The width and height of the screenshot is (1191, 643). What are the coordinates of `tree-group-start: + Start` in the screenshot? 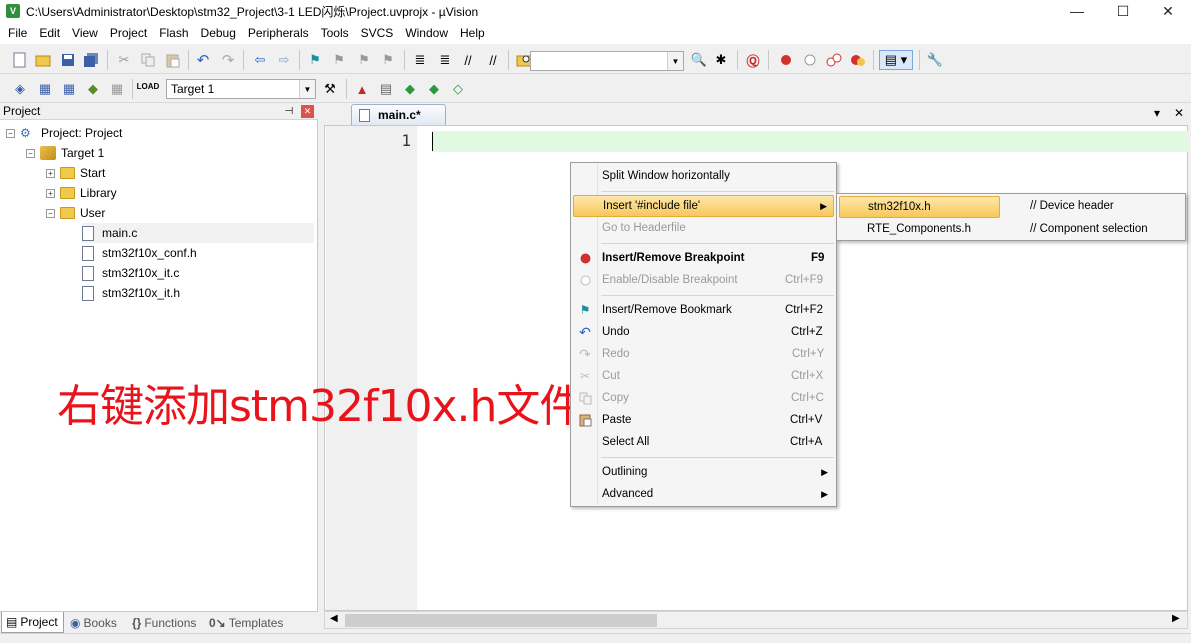 It's located at (75, 173).